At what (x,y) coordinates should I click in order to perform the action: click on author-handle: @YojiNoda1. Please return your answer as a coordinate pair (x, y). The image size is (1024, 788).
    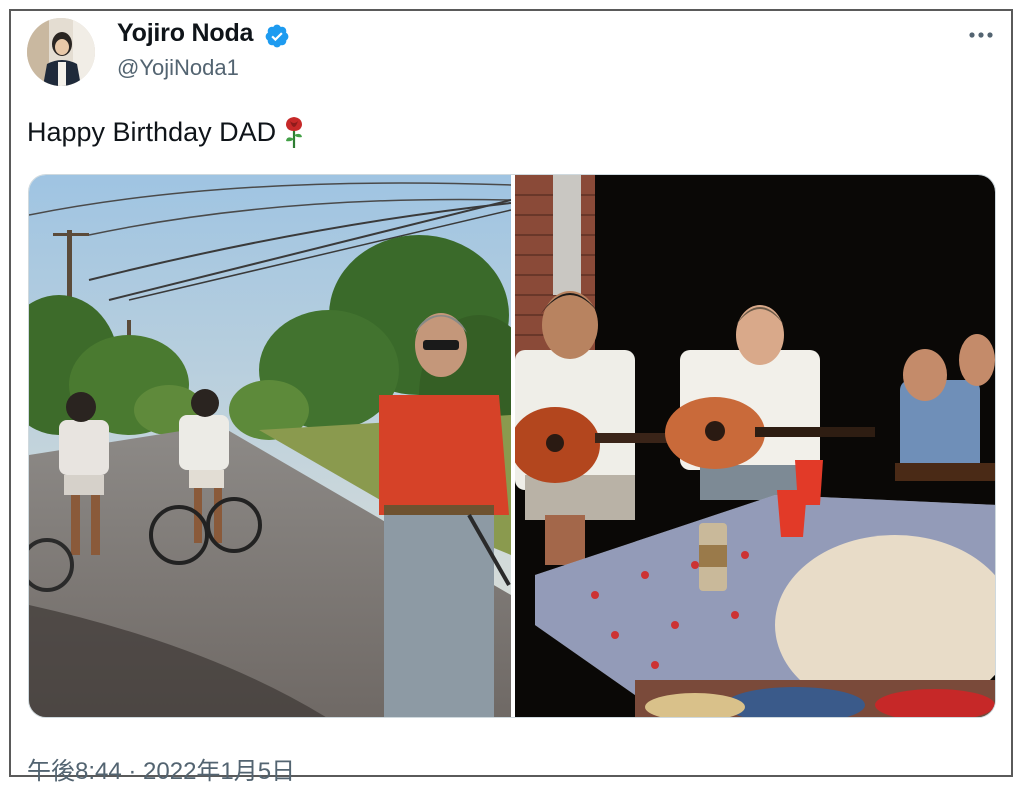
    Looking at the image, I should click on (178, 68).